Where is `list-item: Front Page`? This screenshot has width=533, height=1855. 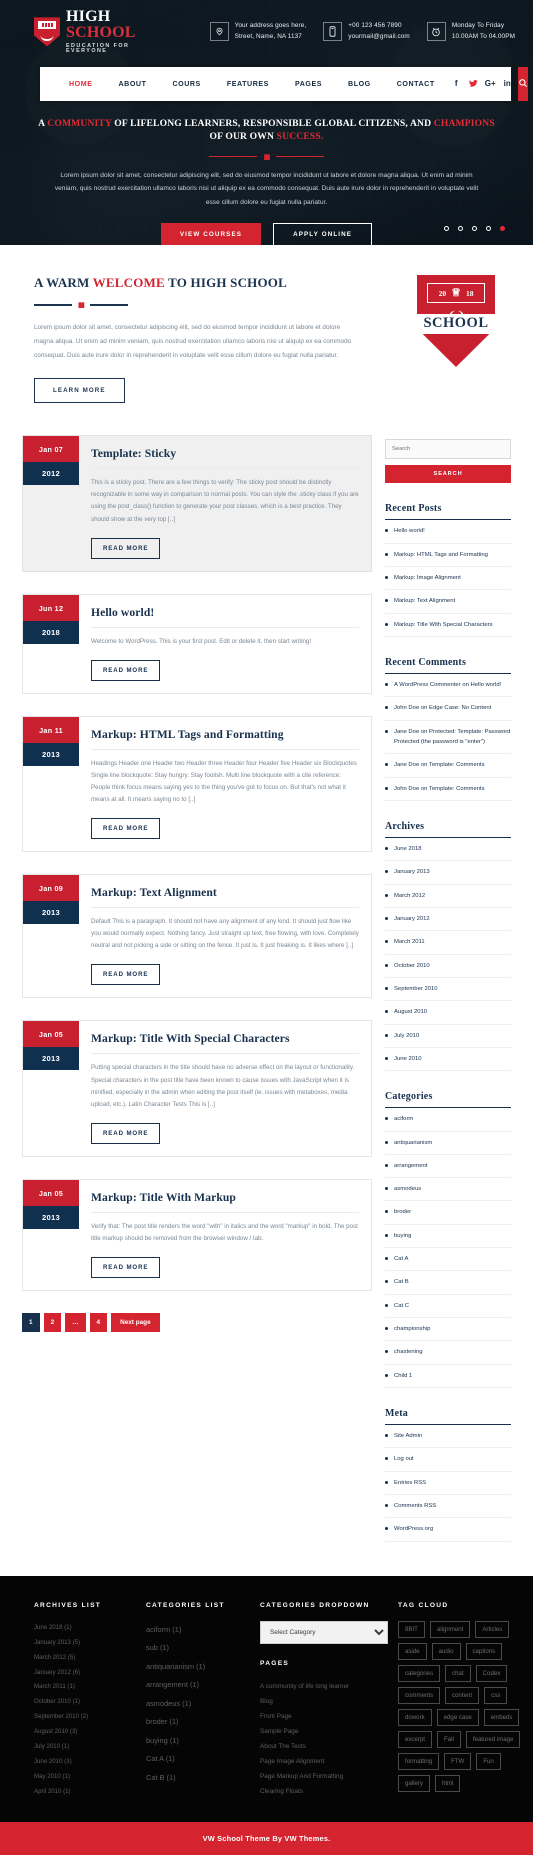 list-item: Front Page is located at coordinates (324, 1716).